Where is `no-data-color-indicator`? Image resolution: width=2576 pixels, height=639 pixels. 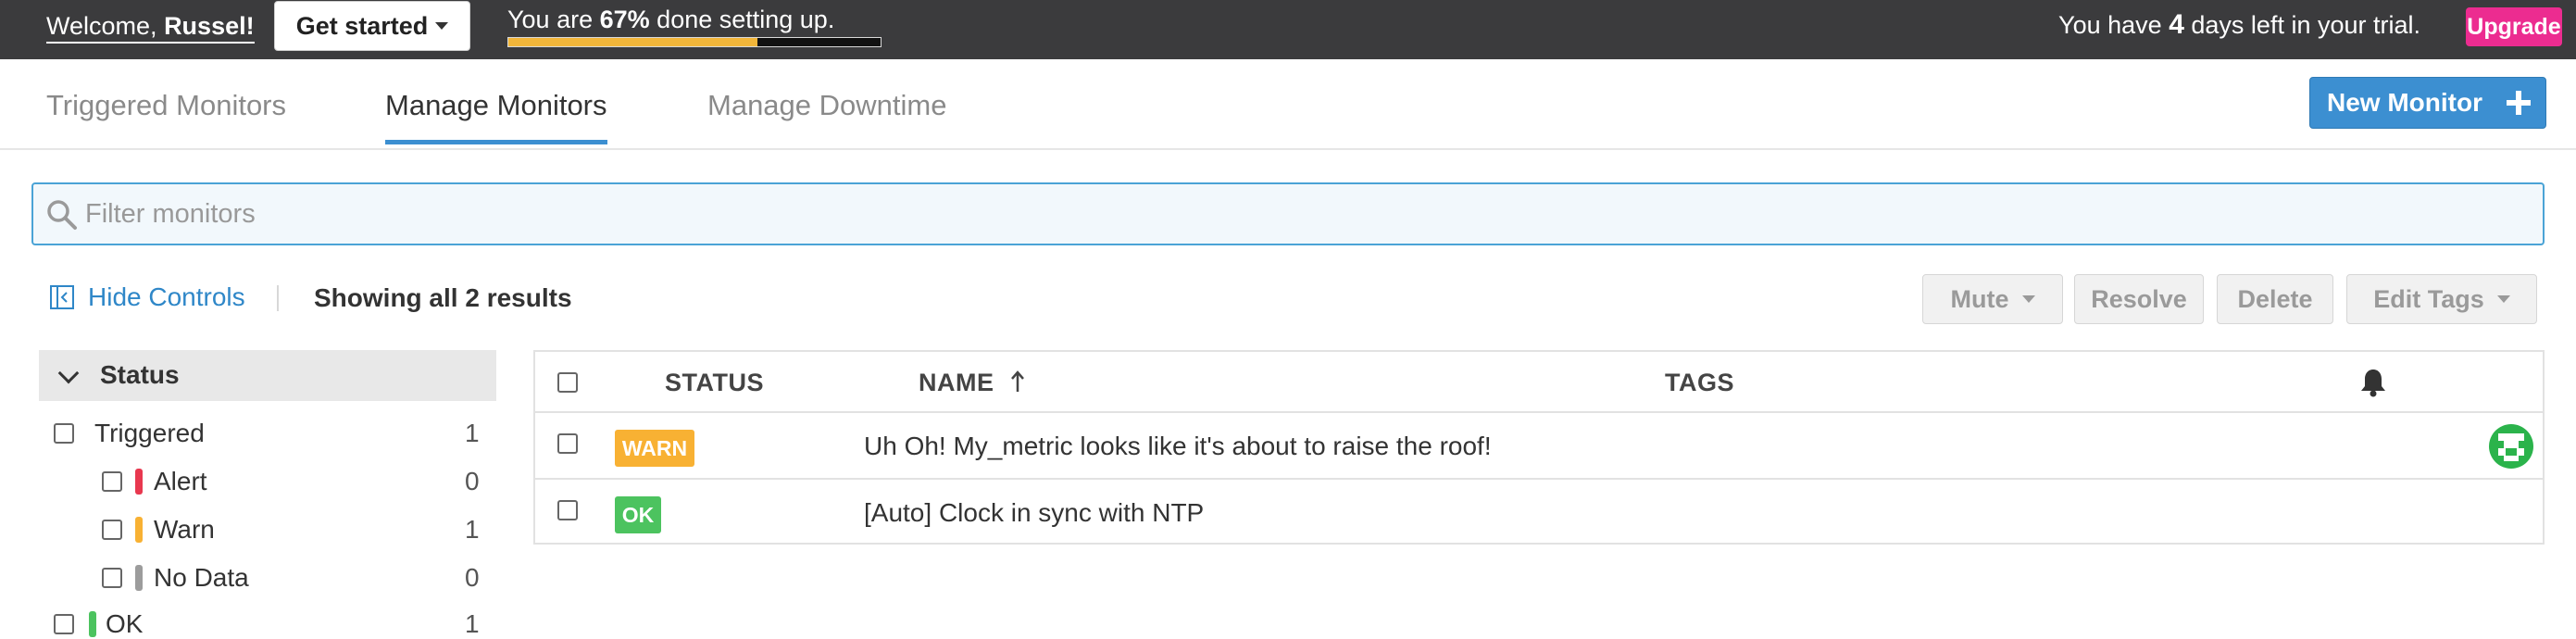 no-data-color-indicator is located at coordinates (139, 578).